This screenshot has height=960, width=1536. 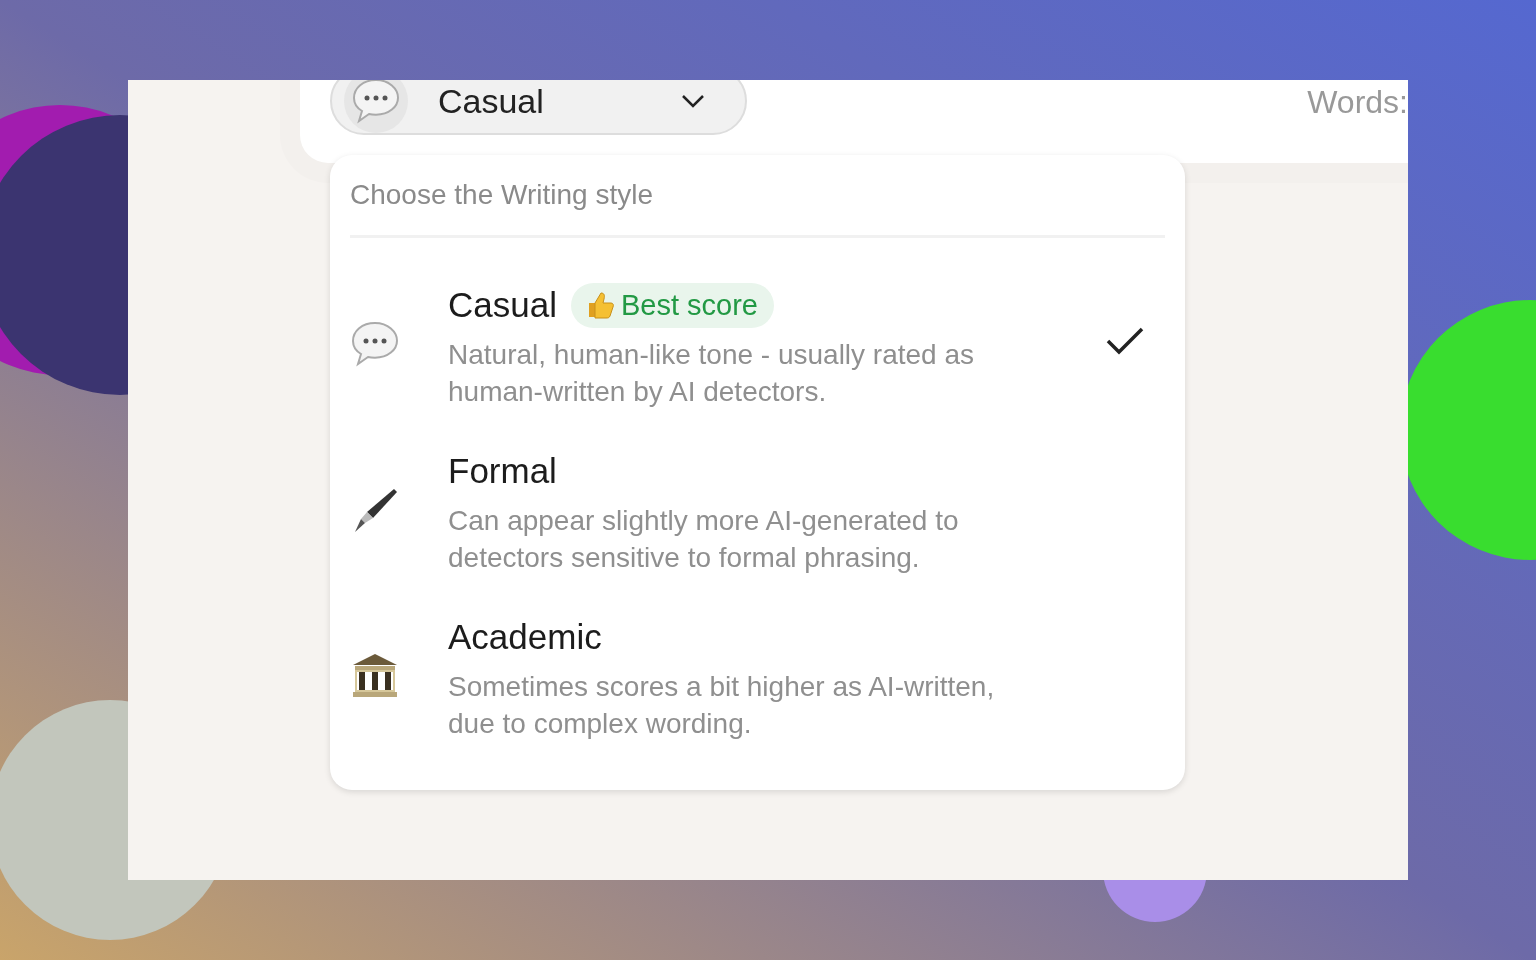 What do you see at coordinates (693, 101) in the screenshot?
I see `chevron-down-icon` at bounding box center [693, 101].